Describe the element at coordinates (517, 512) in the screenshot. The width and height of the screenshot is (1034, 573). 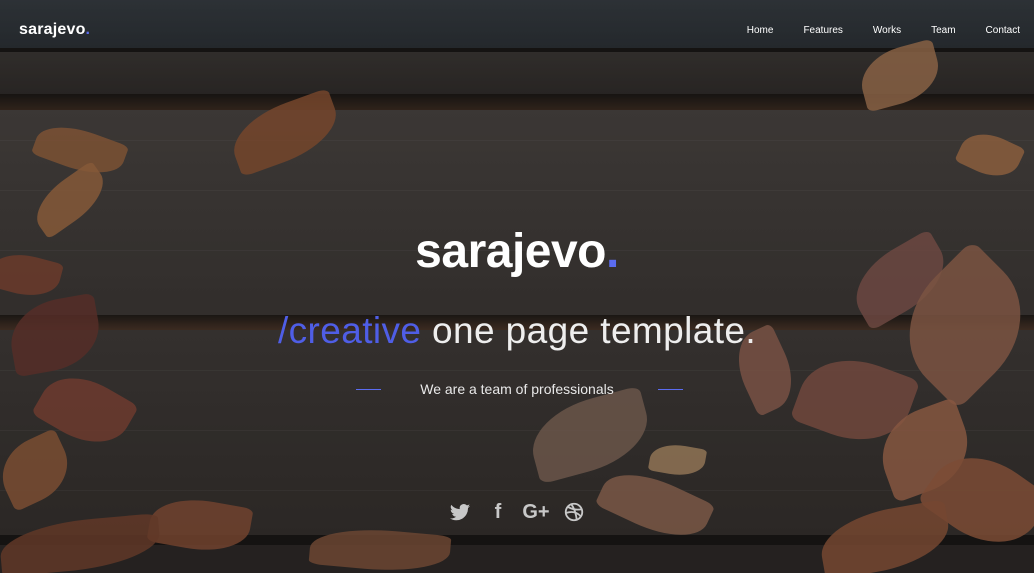
I see `social-links: f G+` at that location.